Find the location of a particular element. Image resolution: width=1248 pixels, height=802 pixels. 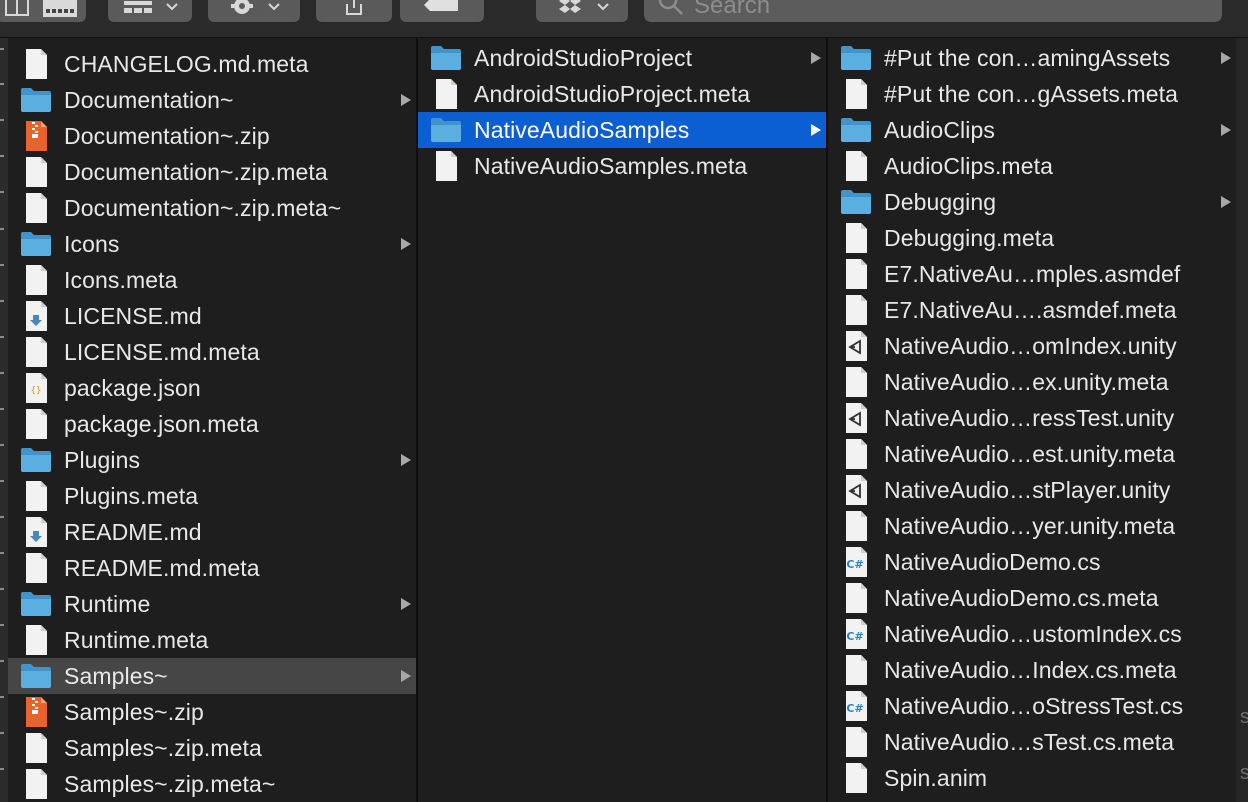

file-row: NativeAudio…ex.unity.meta is located at coordinates (1032, 382).